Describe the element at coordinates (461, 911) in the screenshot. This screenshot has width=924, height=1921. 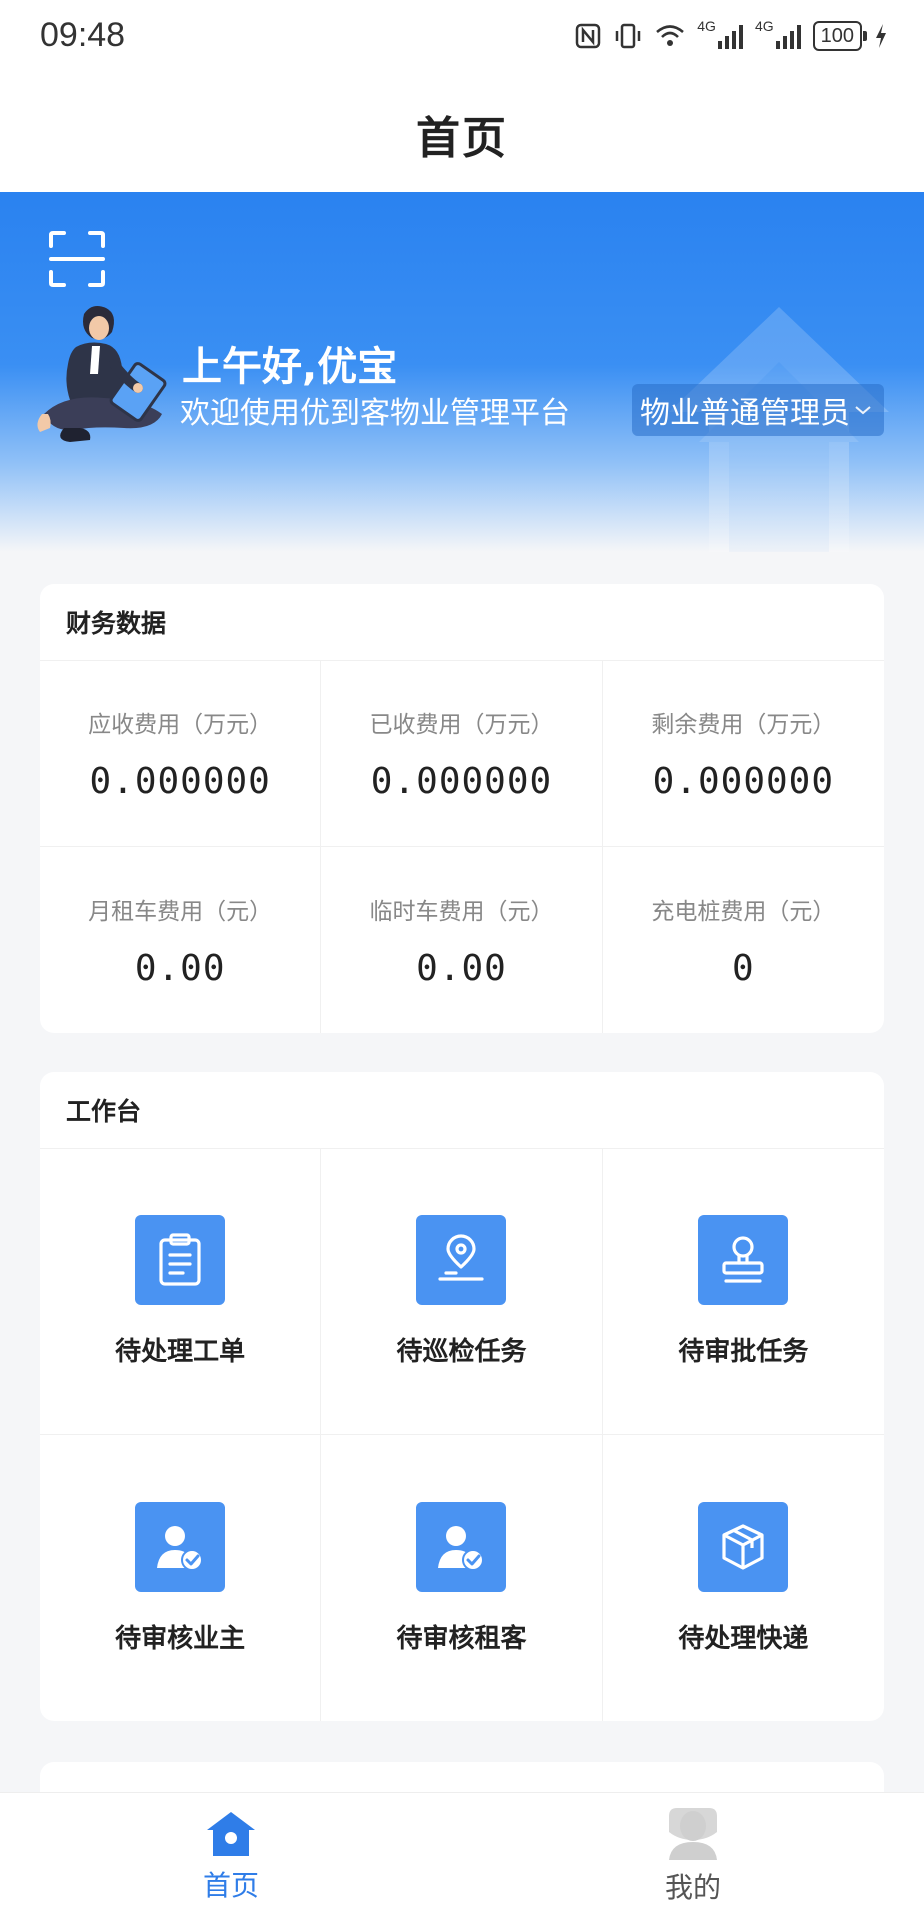
I see `finance-item-label: 临时车费用（元）` at that location.